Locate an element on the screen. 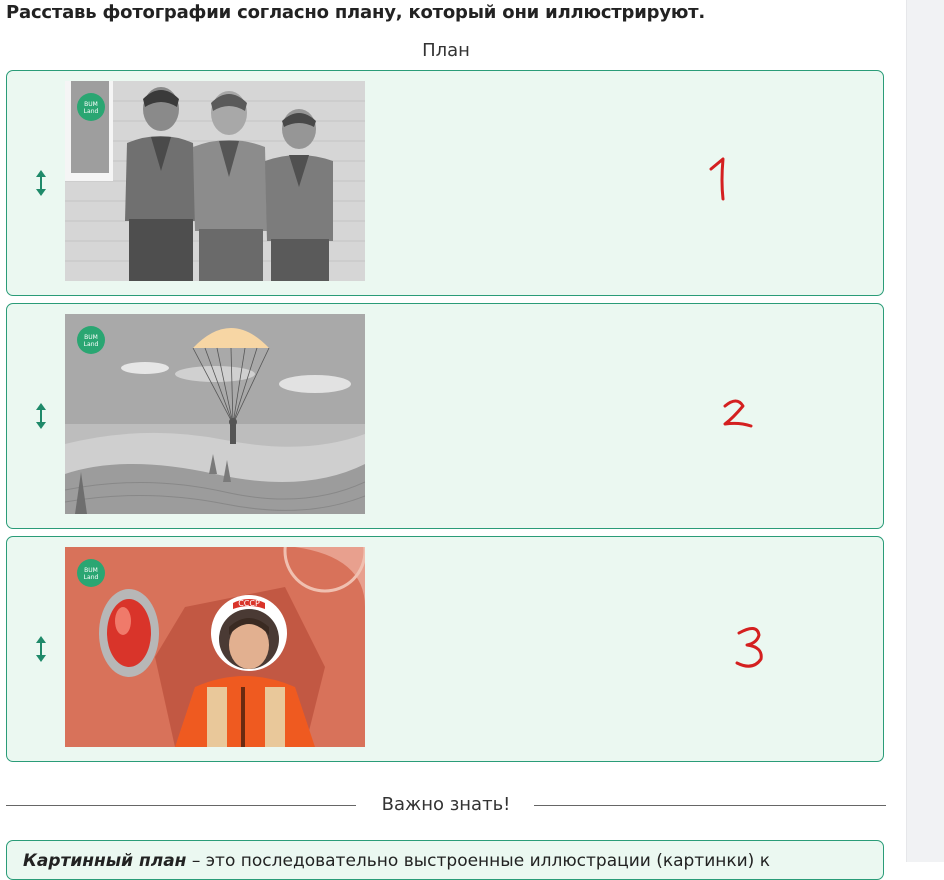  parachute-illustration: BUM Land is located at coordinates (215, 414).